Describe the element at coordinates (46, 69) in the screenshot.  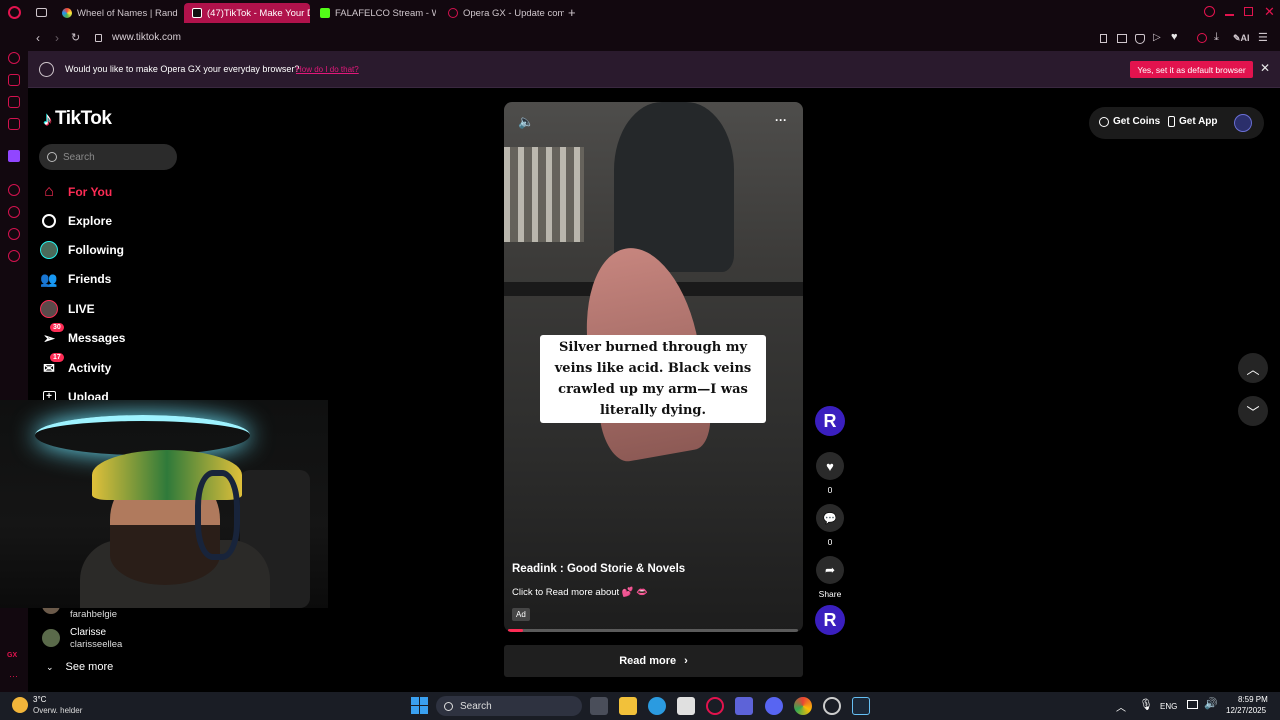
I see `opera-info-icon` at that location.